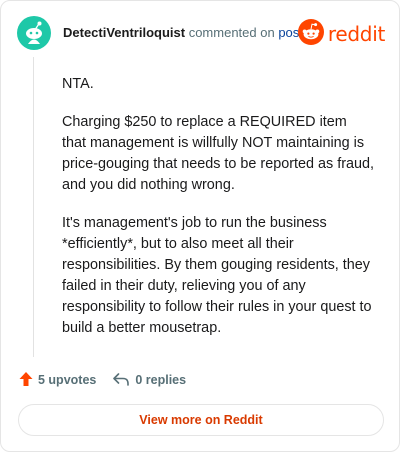 The width and height of the screenshot is (400, 452). What do you see at coordinates (124, 32) in the screenshot?
I see `author-name: DetectiVentriloquist` at bounding box center [124, 32].